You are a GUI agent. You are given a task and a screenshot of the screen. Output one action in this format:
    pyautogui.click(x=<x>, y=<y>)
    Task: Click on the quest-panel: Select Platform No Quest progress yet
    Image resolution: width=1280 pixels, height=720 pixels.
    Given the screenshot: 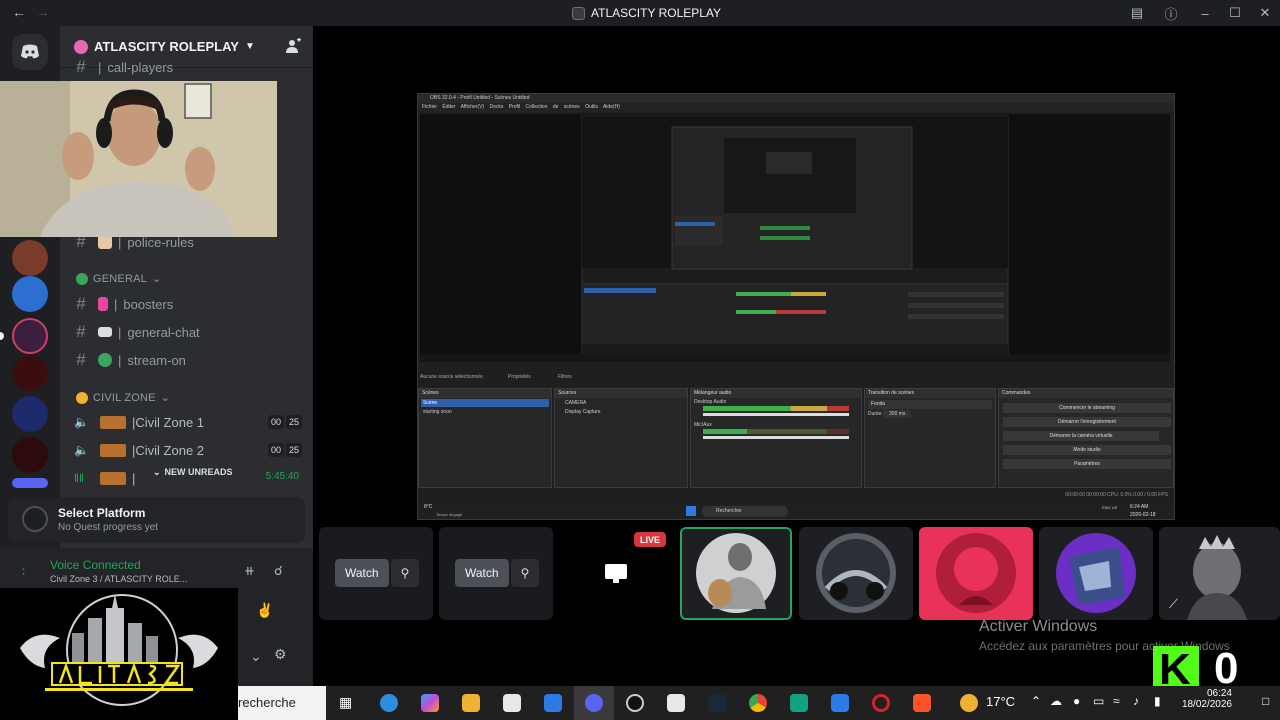 What is the action you would take?
    pyautogui.click(x=156, y=520)
    